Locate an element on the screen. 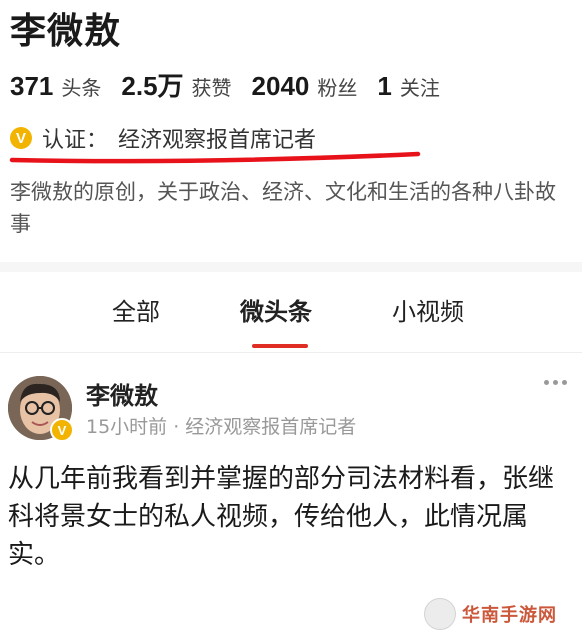  tab-all: 全部 is located at coordinates (136, 309).